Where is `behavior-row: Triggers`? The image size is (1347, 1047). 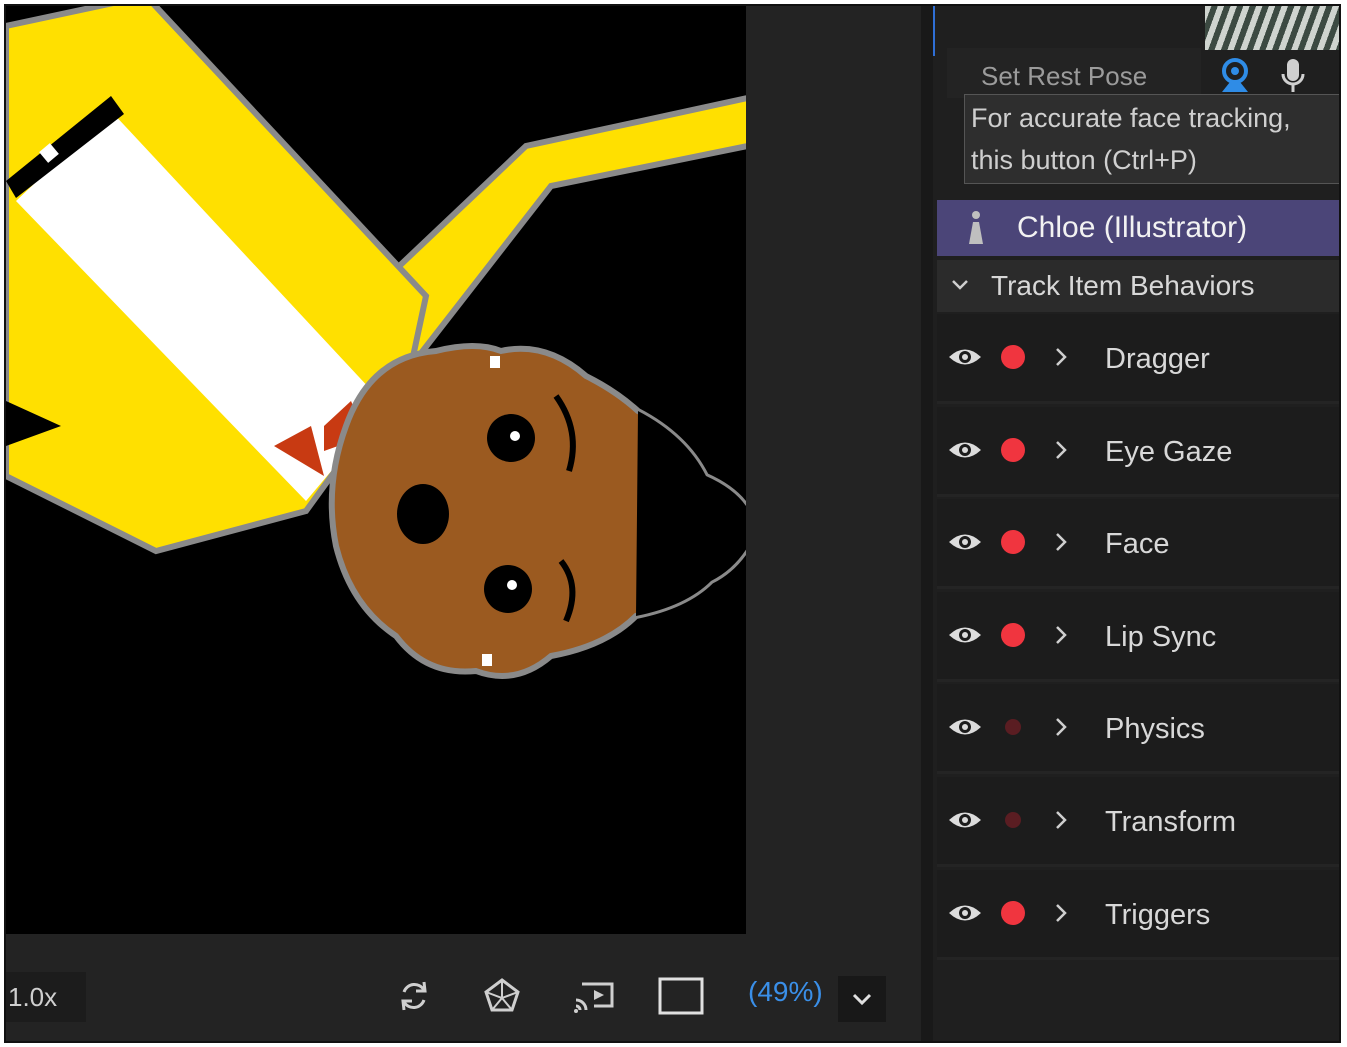
behavior-row: Triggers is located at coordinates (1138, 914).